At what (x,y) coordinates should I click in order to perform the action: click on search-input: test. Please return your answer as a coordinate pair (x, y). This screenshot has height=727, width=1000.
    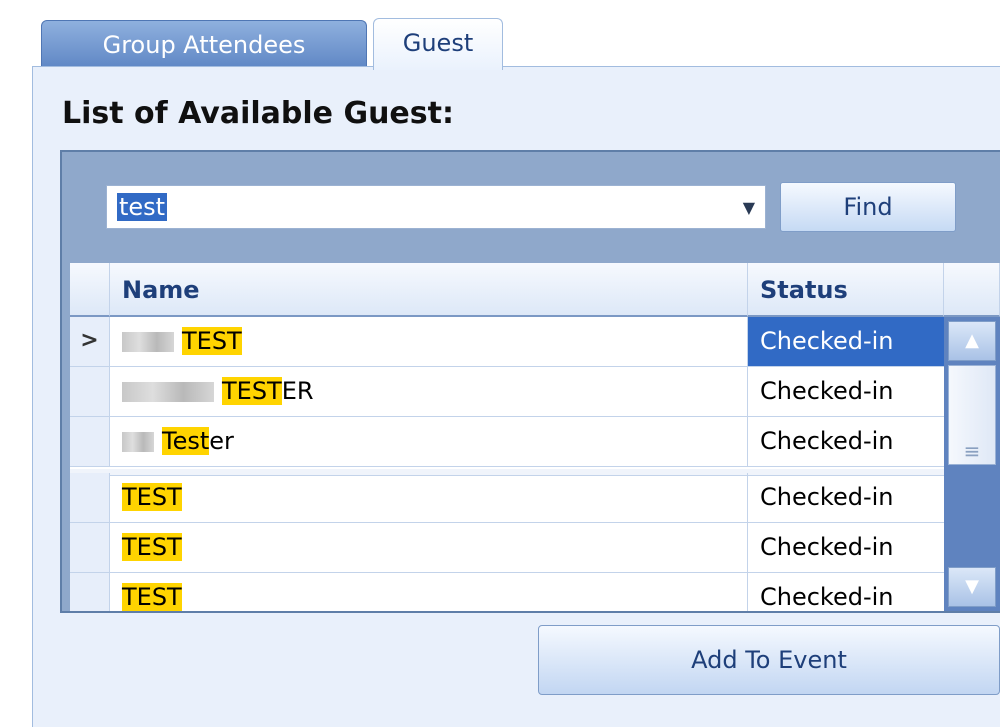
    Looking at the image, I should click on (142, 207).